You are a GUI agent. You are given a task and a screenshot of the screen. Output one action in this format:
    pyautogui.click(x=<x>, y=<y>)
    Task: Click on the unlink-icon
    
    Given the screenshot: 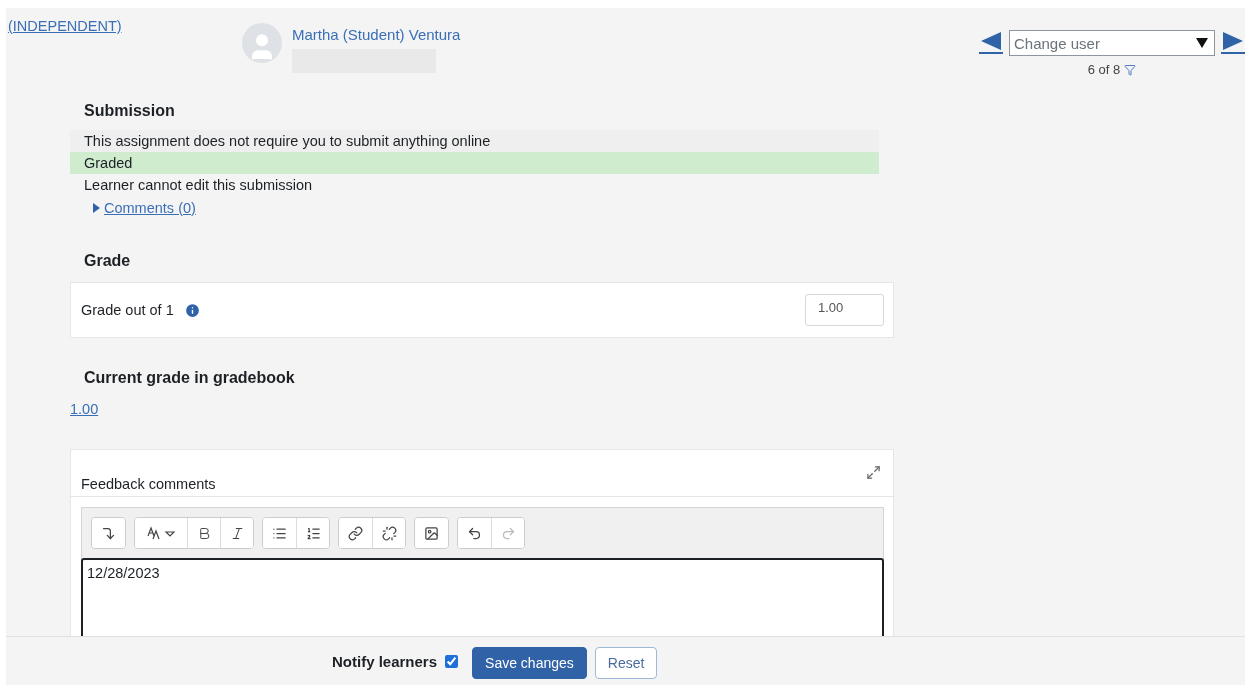 What is the action you would take?
    pyautogui.click(x=389, y=533)
    